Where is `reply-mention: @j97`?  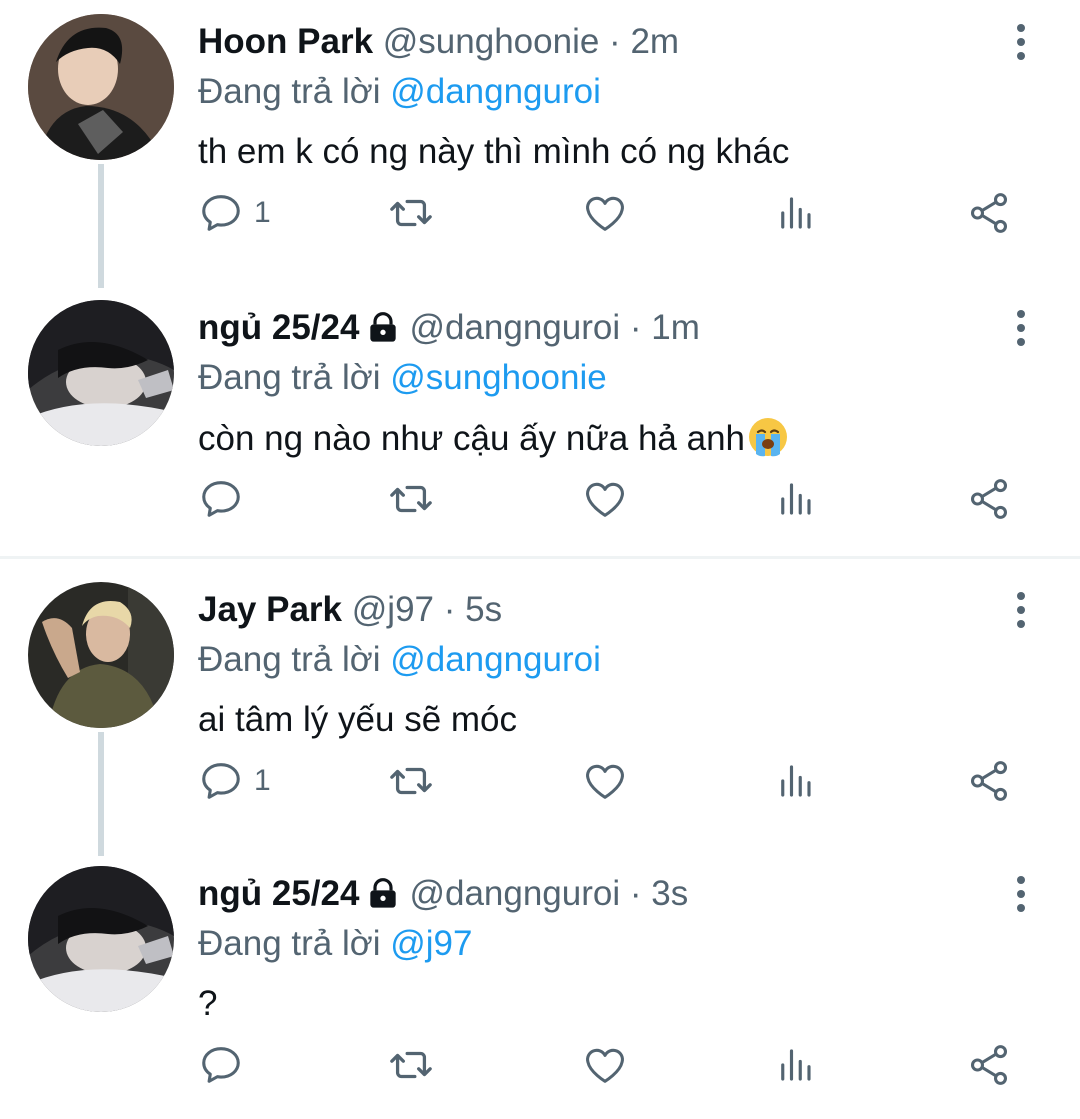 reply-mention: @j97 is located at coordinates (431, 943).